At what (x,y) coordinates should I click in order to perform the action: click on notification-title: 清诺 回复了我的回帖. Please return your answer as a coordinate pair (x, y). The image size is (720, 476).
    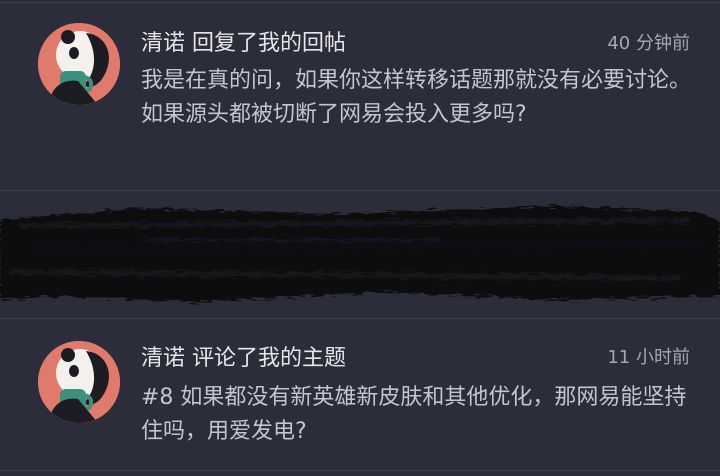
    Looking at the image, I should click on (243, 44).